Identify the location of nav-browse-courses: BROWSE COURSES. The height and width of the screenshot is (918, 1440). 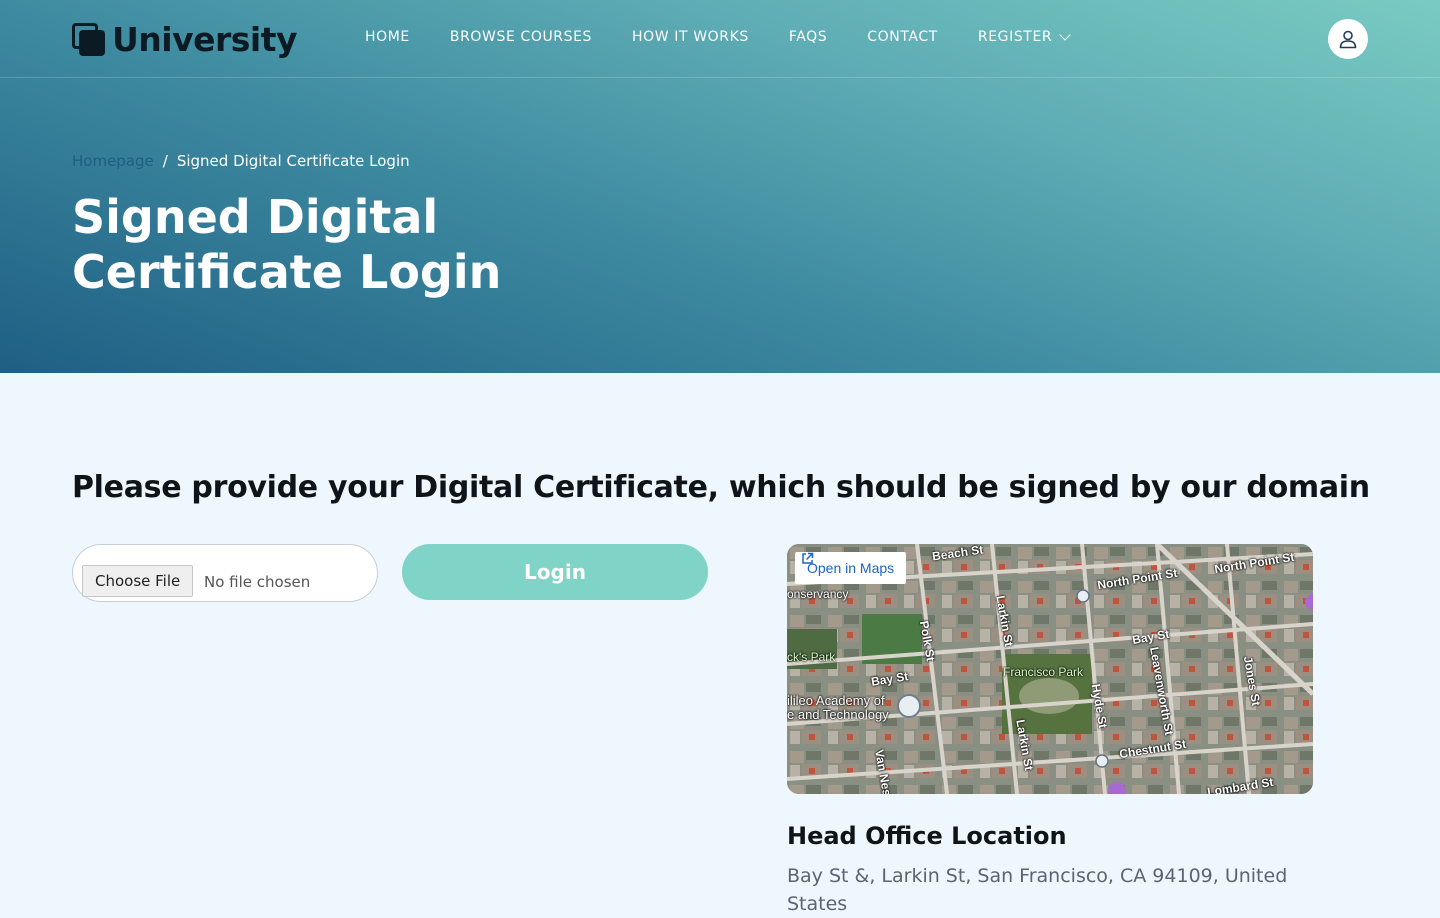
(521, 37).